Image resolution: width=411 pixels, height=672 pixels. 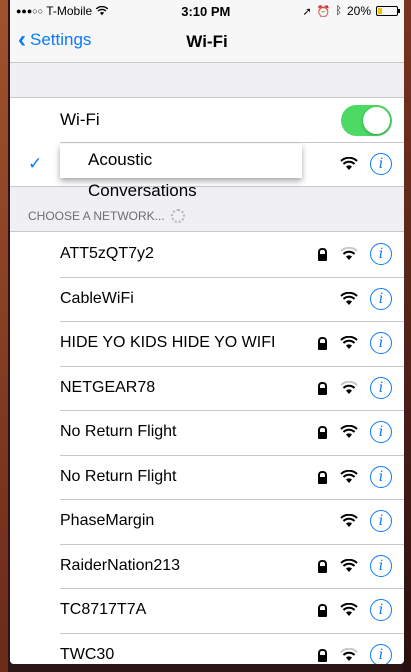 I want to click on network-row: NETGEAR78 i, so click(x=207, y=388).